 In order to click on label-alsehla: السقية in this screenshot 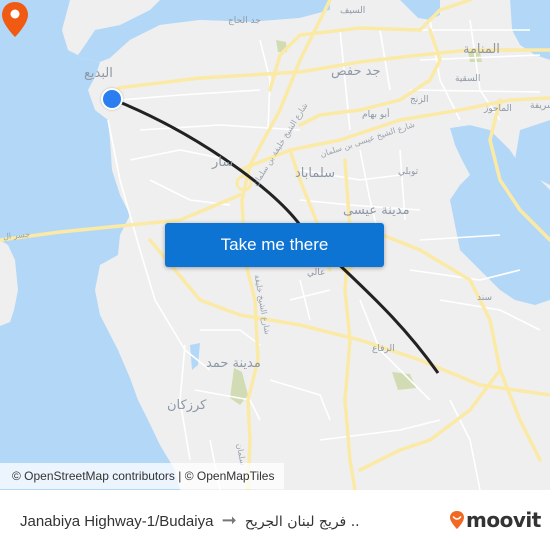, I will do `click(468, 79)`.